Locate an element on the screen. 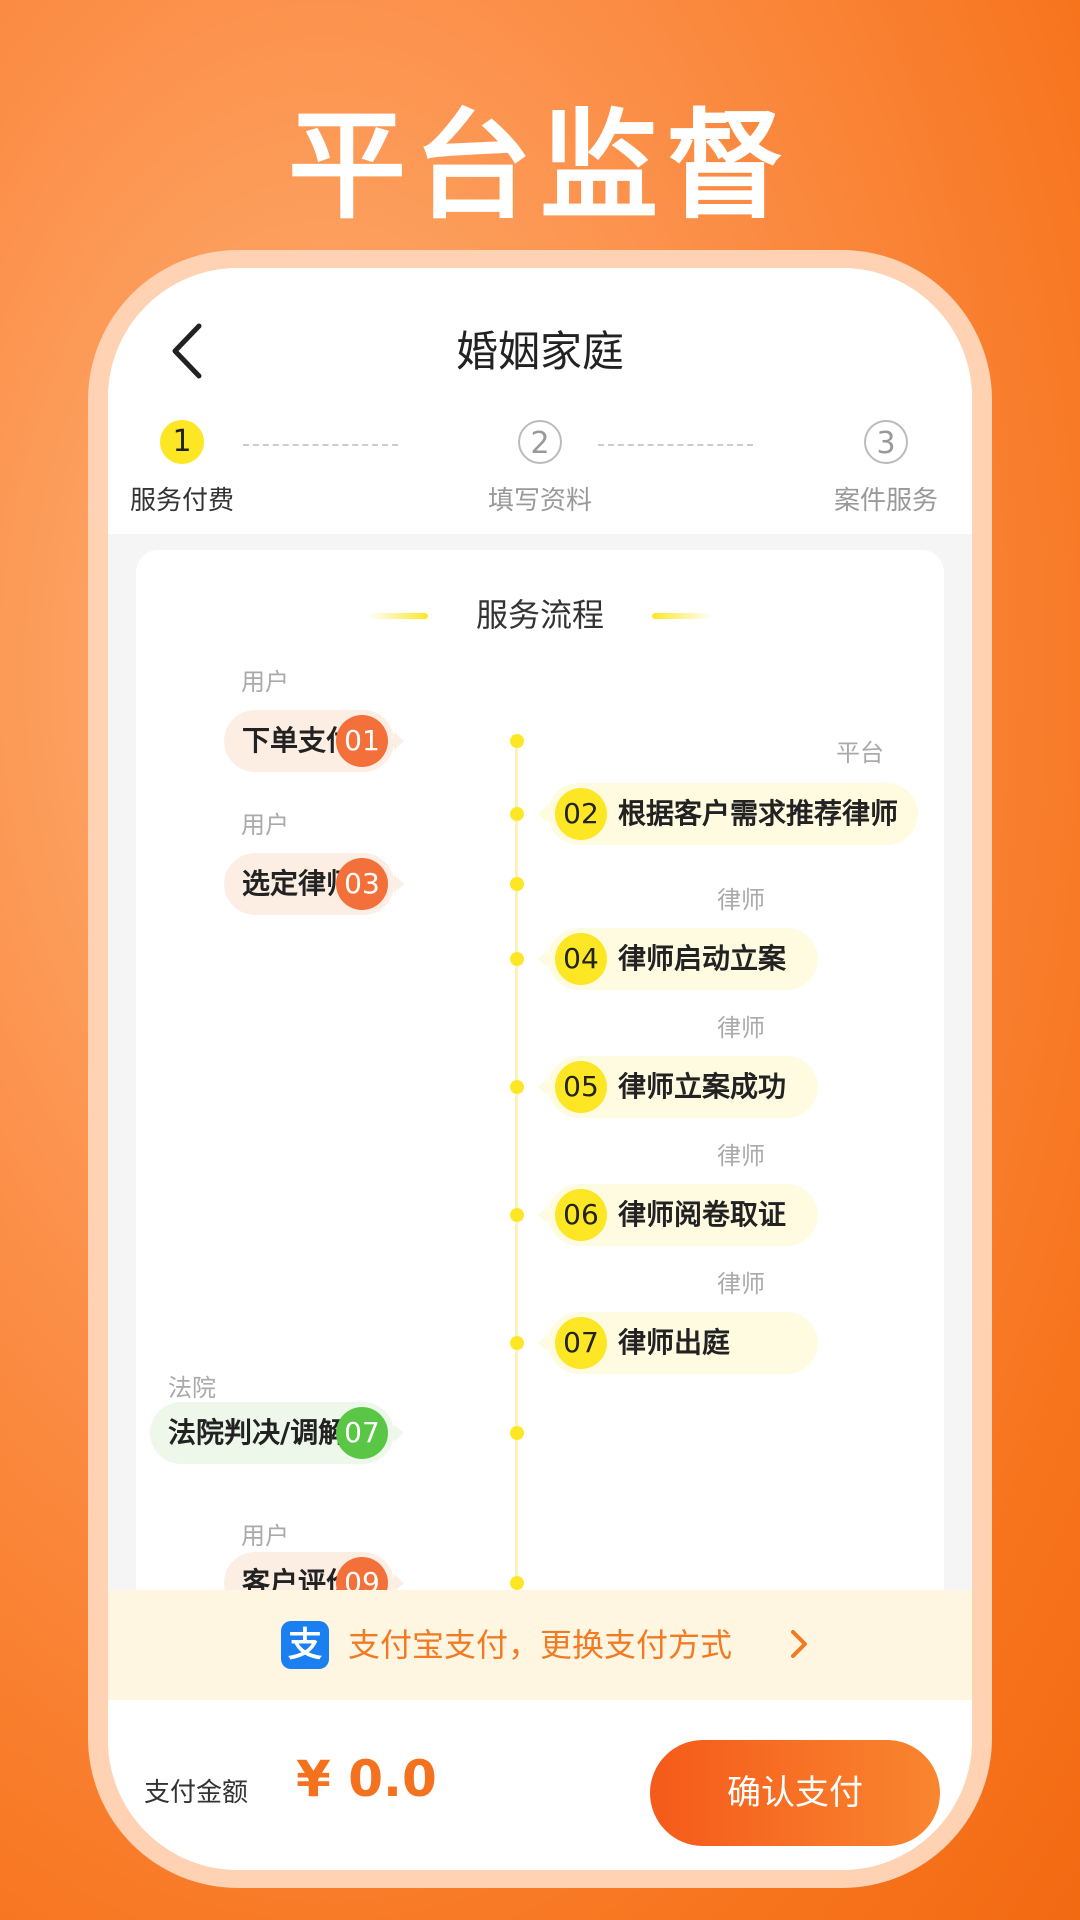 The height and width of the screenshot is (1920, 1080). header: 婚姻家庭 1 服务付费 2 填写资料 3 案件服务 is located at coordinates (540, 401).